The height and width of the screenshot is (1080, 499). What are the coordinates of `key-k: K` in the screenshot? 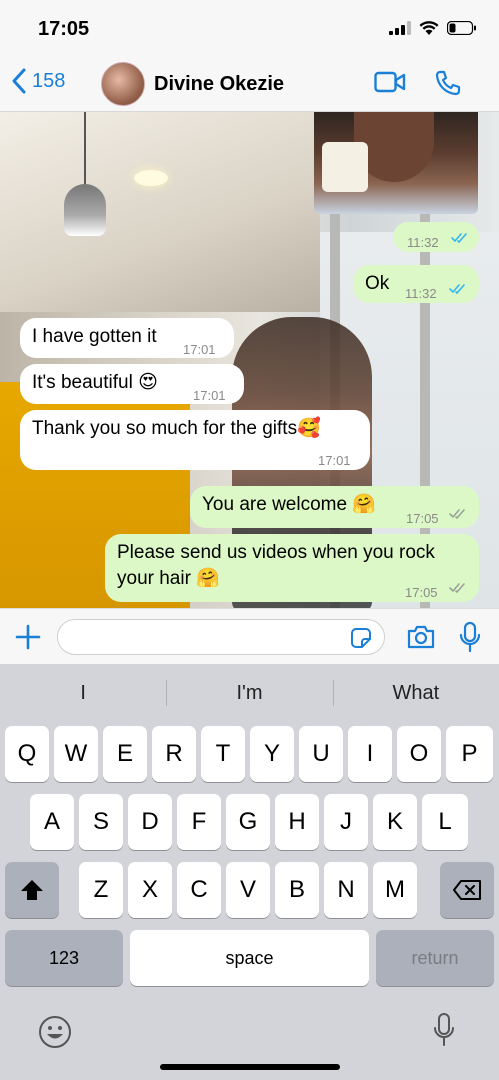 It's located at (395, 822).